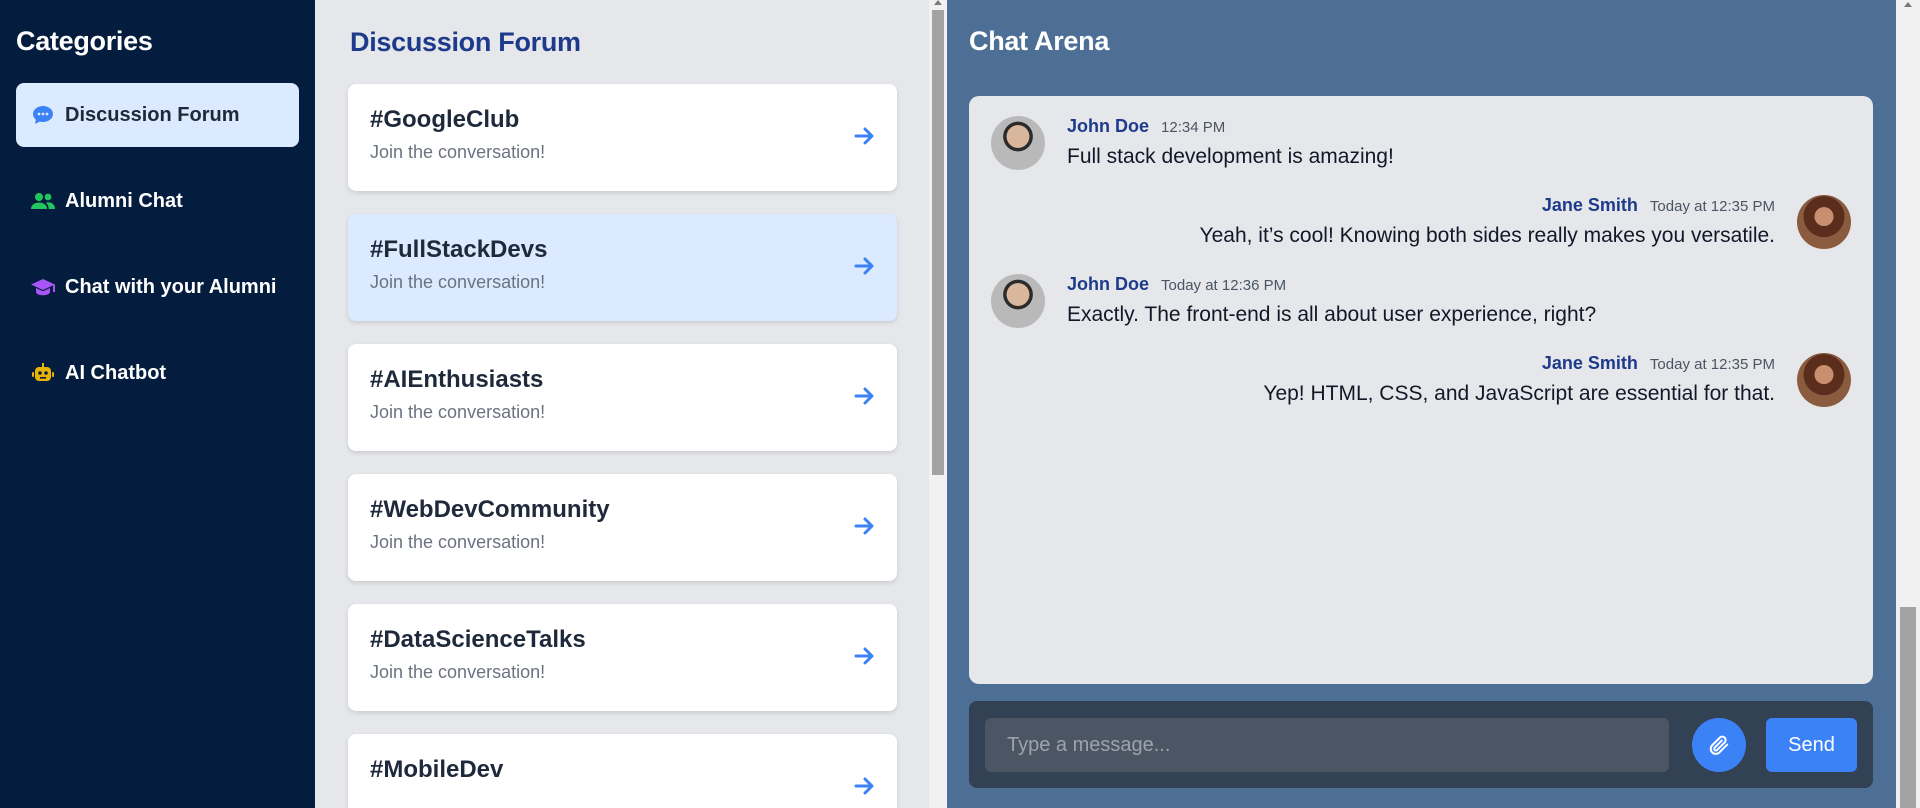 The height and width of the screenshot is (808, 1920). I want to click on message-composer: Type a message... Send, so click(1421, 744).